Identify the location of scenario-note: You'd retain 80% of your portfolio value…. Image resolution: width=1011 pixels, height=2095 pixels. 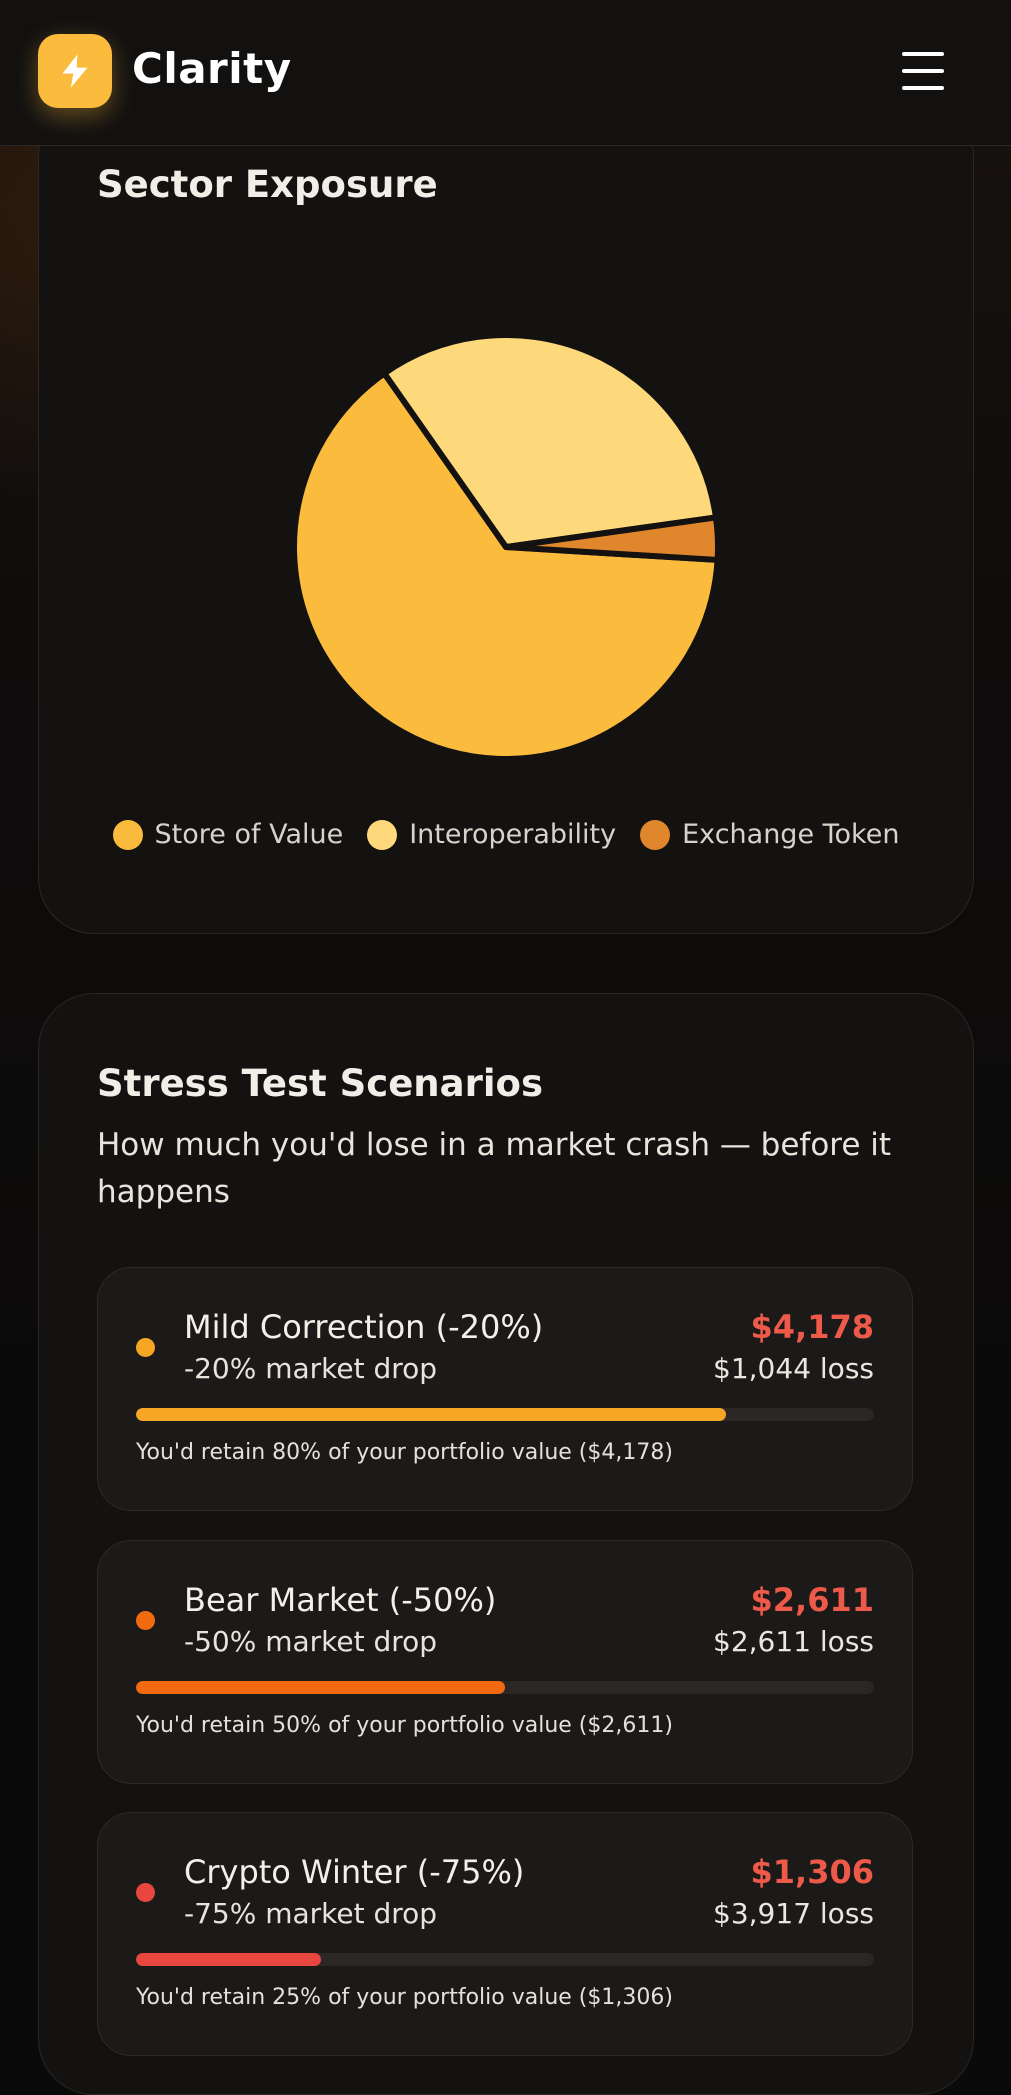
(404, 1452).